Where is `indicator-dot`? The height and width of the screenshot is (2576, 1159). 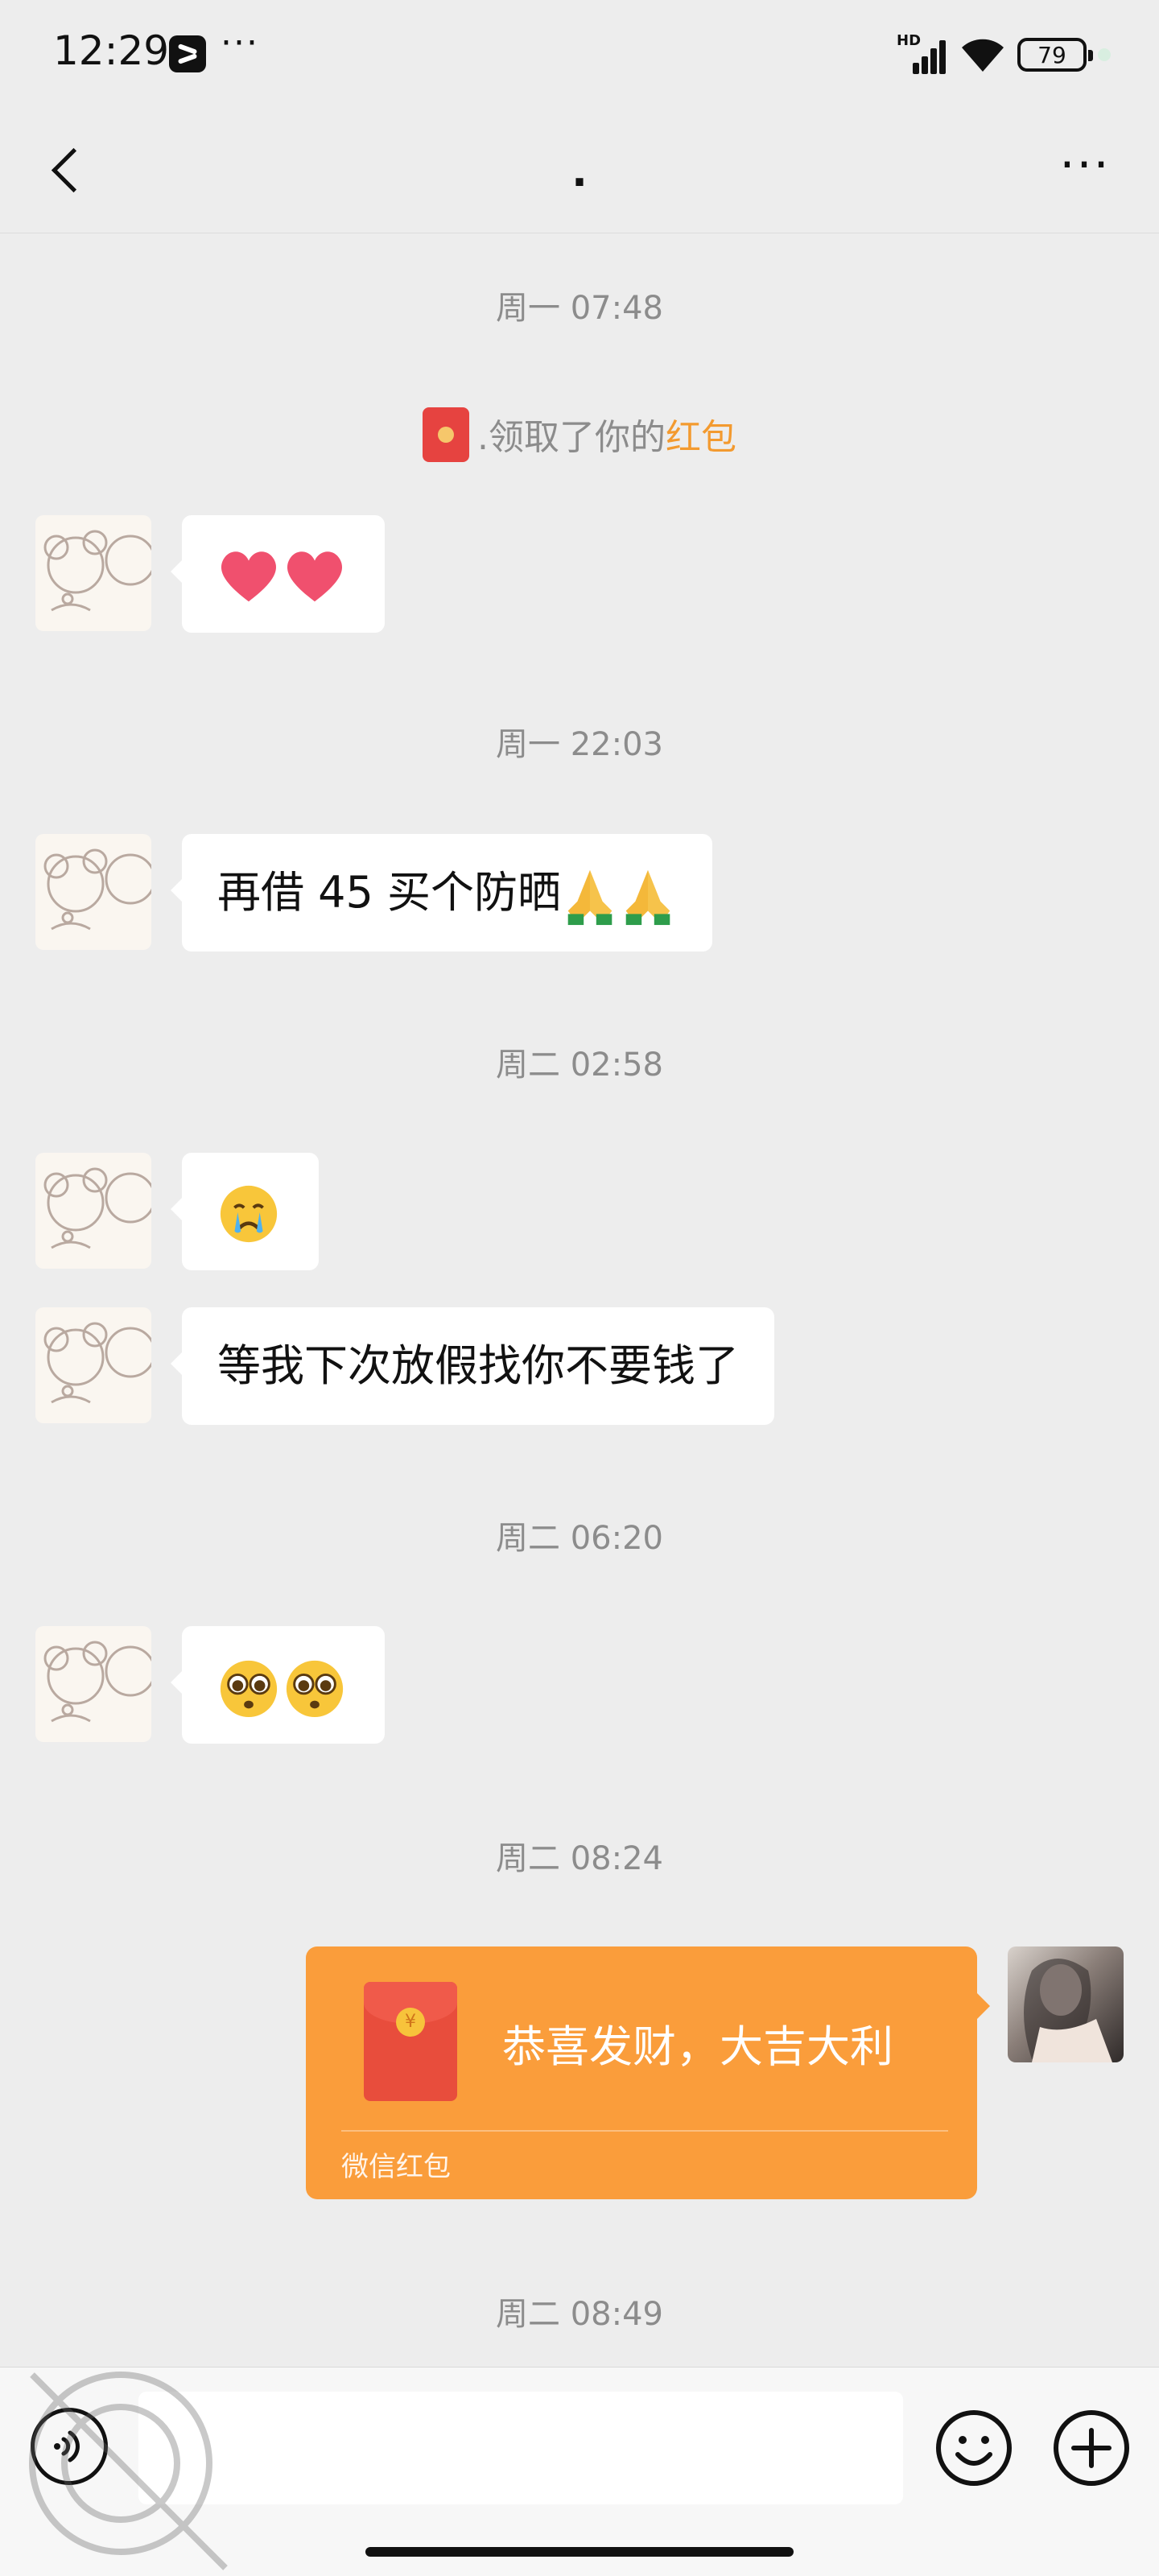 indicator-dot is located at coordinates (1104, 54).